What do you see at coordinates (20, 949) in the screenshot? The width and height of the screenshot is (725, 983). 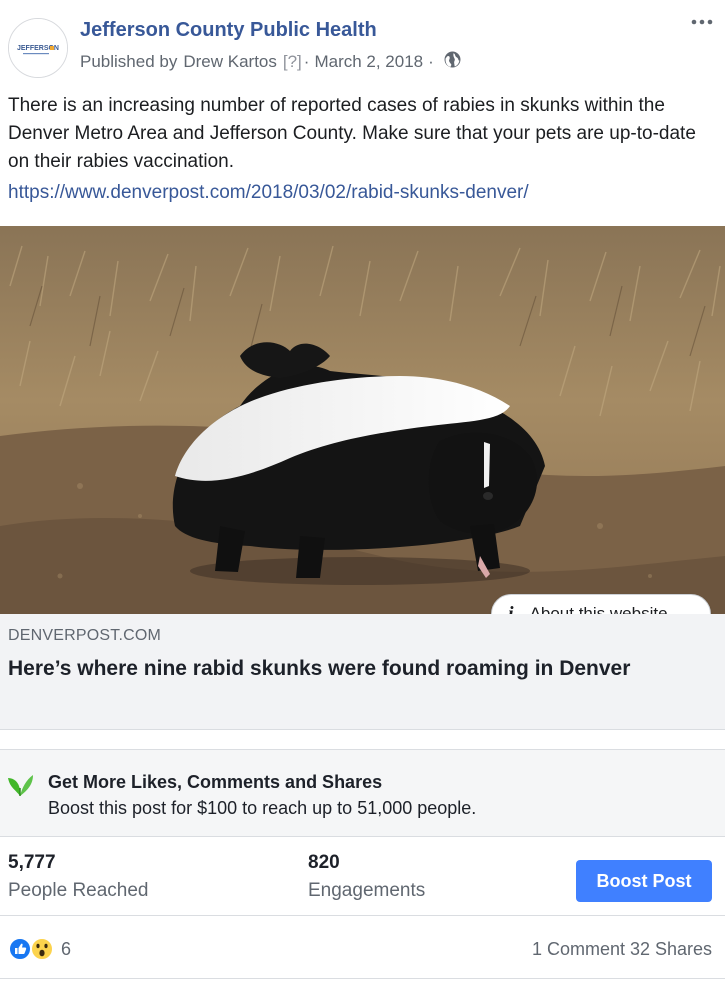 I see `like-reaction-icon` at bounding box center [20, 949].